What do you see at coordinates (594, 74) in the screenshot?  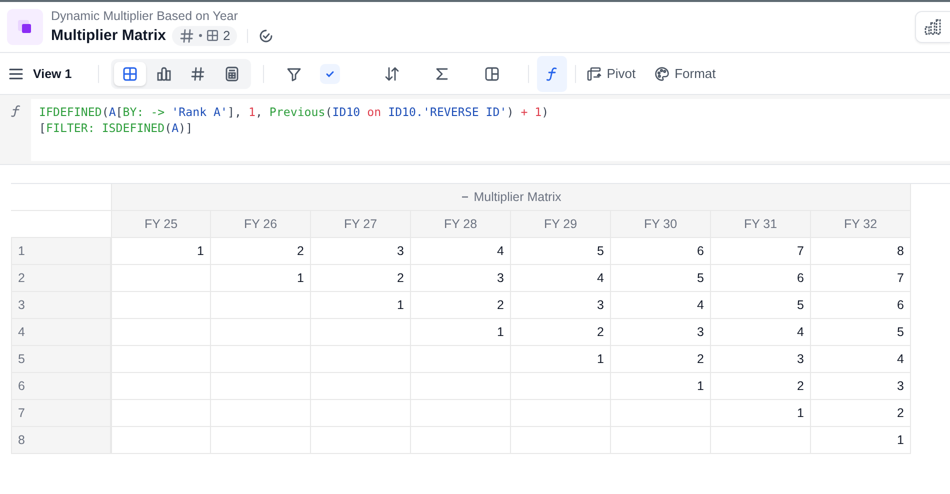 I see `pivot-icon` at bounding box center [594, 74].